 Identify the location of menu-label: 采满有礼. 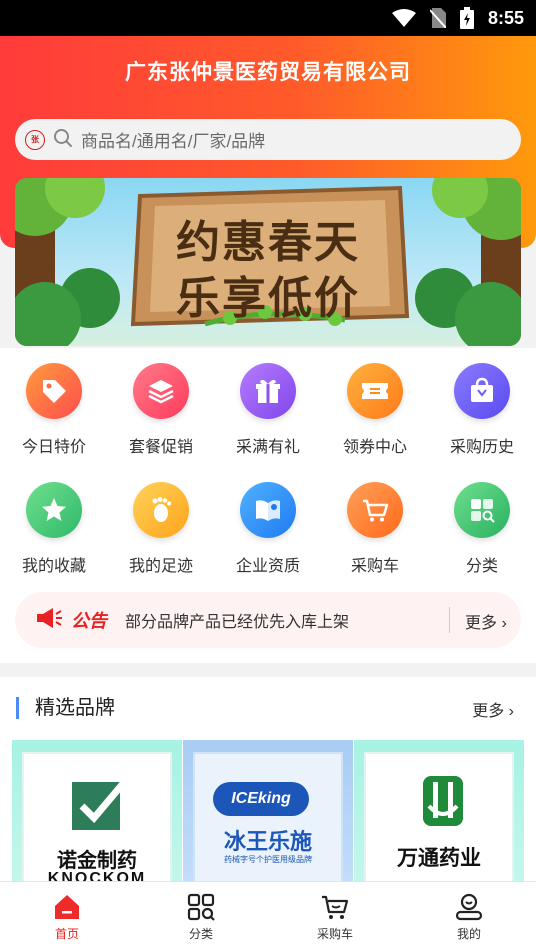
(267, 447).